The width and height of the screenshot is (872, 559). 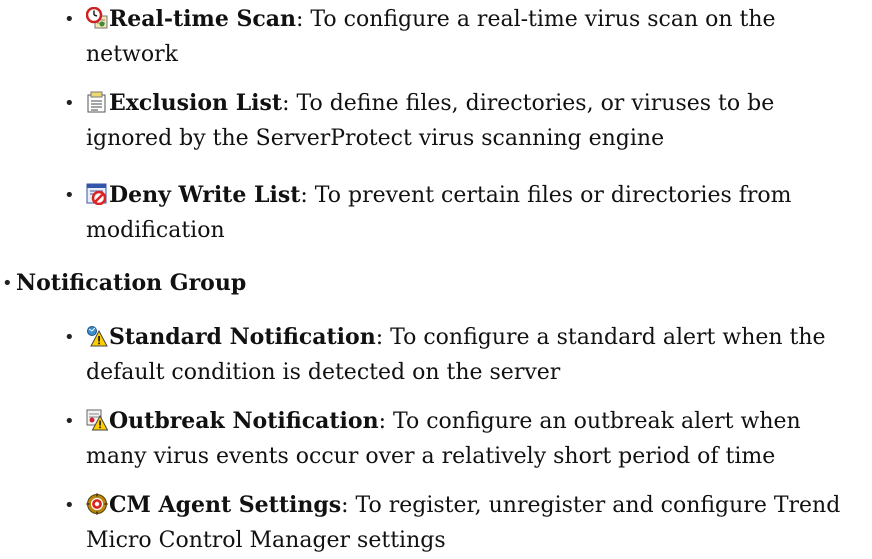 What do you see at coordinates (419, 283) in the screenshot?
I see `notification-group-heading: • Notification Group` at bounding box center [419, 283].